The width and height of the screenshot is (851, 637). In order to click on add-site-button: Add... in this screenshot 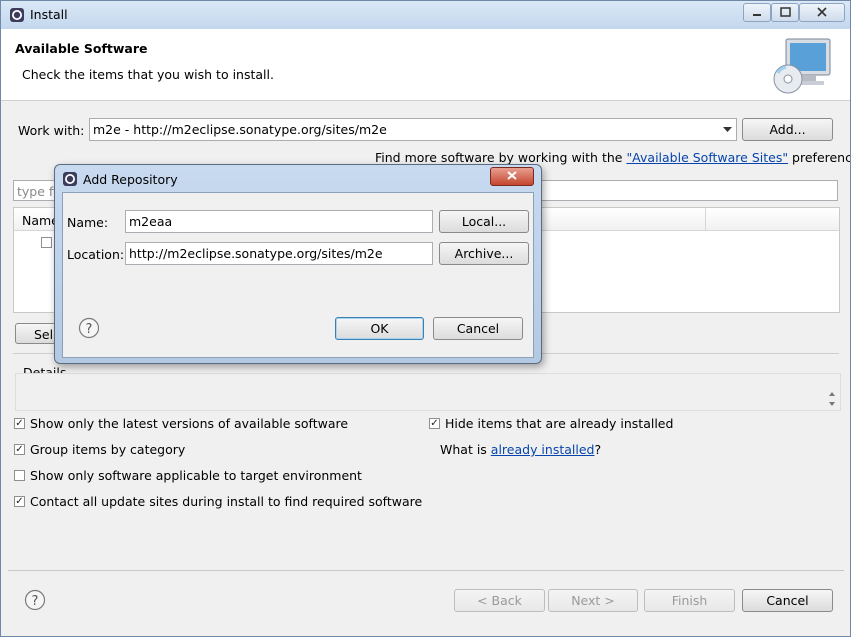, I will do `click(787, 129)`.